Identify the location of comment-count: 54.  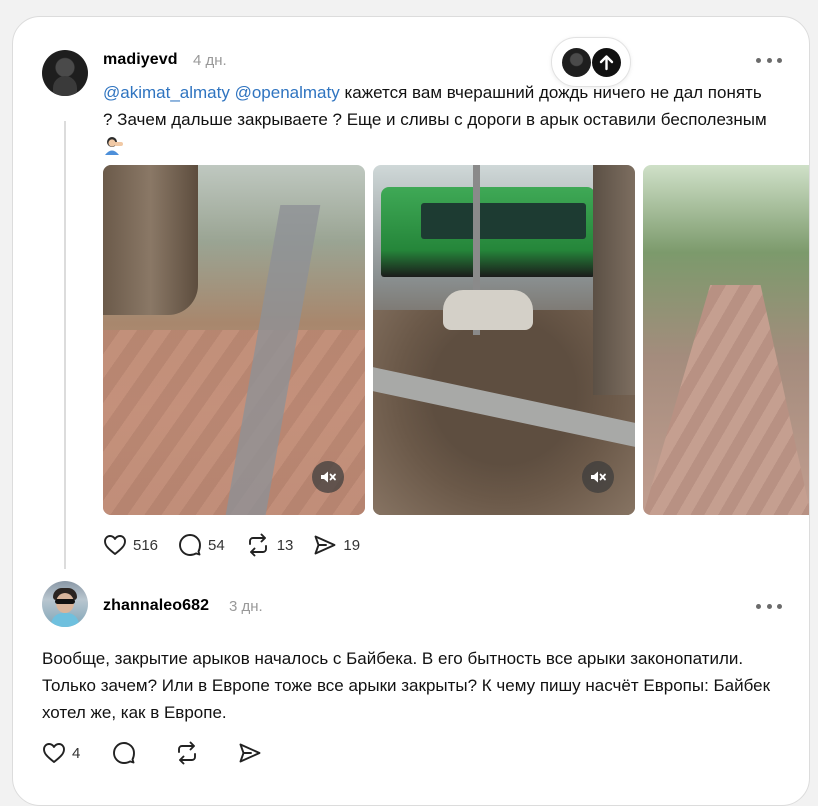
(216, 545).